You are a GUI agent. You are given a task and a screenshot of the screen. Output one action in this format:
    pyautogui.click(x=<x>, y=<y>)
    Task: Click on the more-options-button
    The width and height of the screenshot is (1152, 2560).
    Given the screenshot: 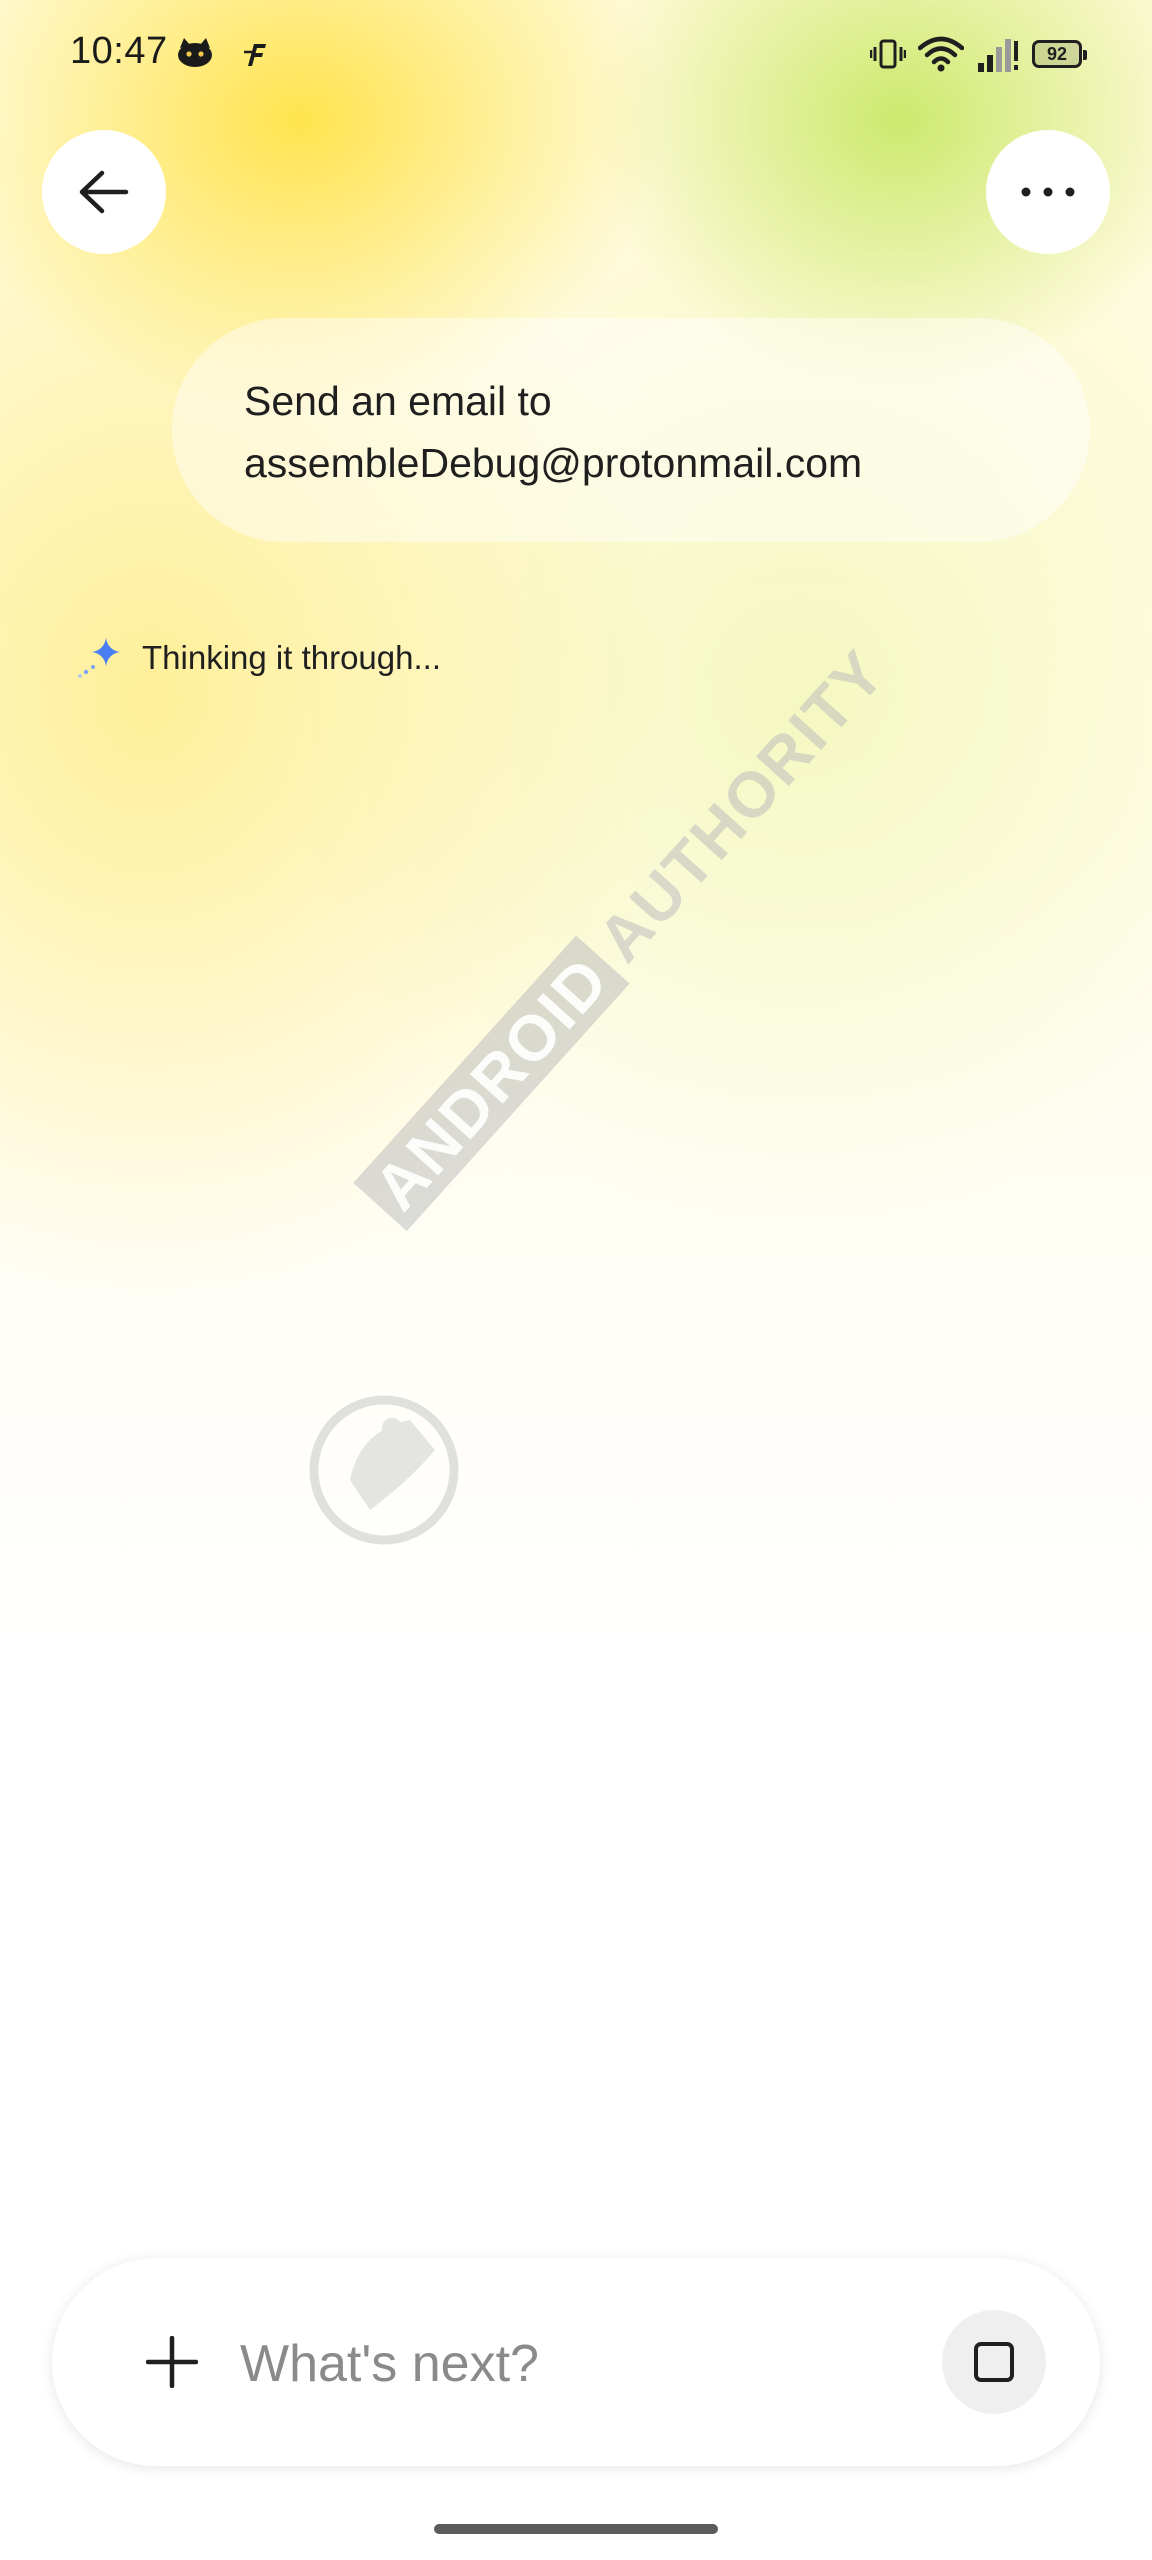 What is the action you would take?
    pyautogui.click(x=1048, y=192)
    